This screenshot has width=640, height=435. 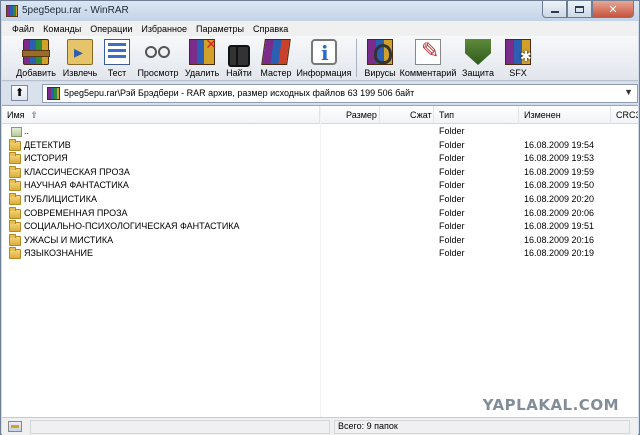 I want to click on view-button: Просмотр, so click(x=158, y=58).